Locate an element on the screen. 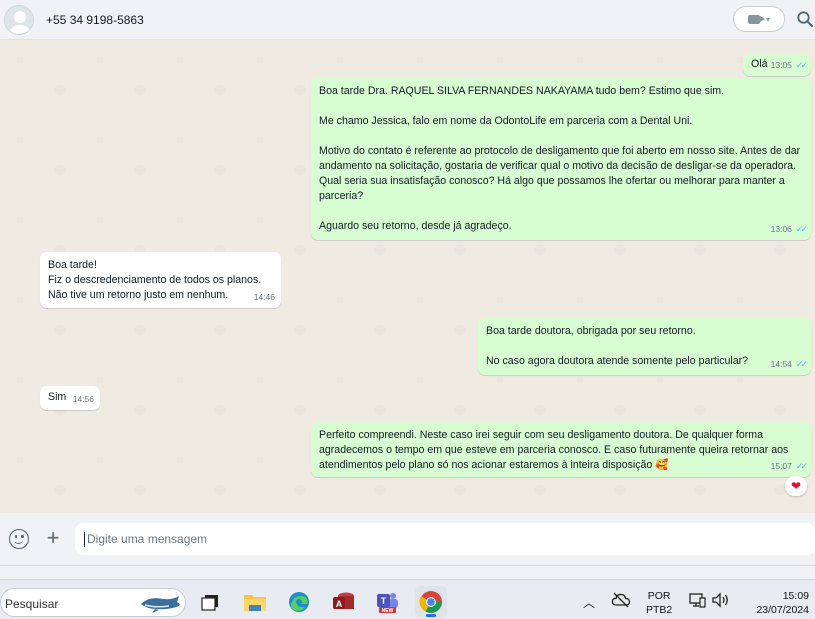  clock-time: 15:09 is located at coordinates (795, 596).